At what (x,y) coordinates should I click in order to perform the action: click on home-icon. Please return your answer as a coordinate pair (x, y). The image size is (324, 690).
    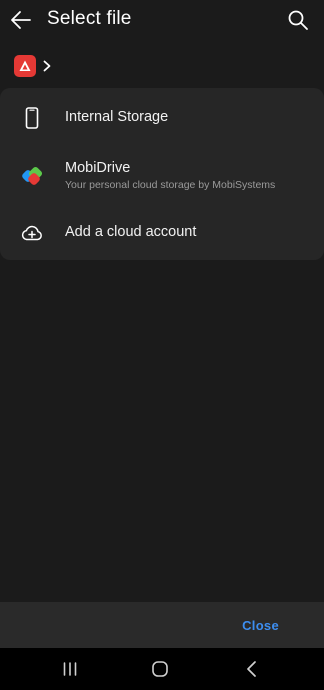
    Looking at the image, I should click on (160, 669).